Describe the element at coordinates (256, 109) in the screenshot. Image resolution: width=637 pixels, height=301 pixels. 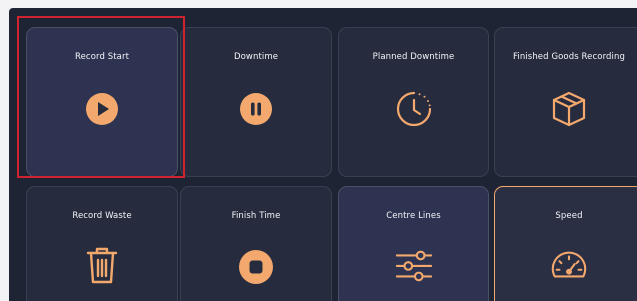
I see `pause-circle-icon` at that location.